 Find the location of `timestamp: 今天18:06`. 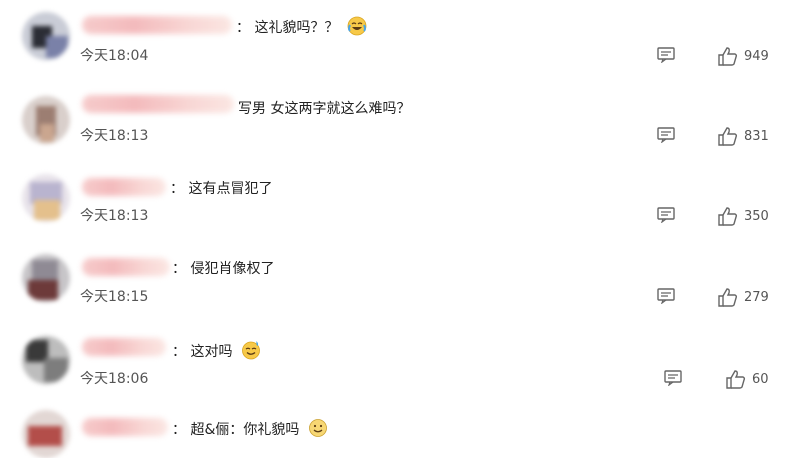

timestamp: 今天18:06 is located at coordinates (114, 379).